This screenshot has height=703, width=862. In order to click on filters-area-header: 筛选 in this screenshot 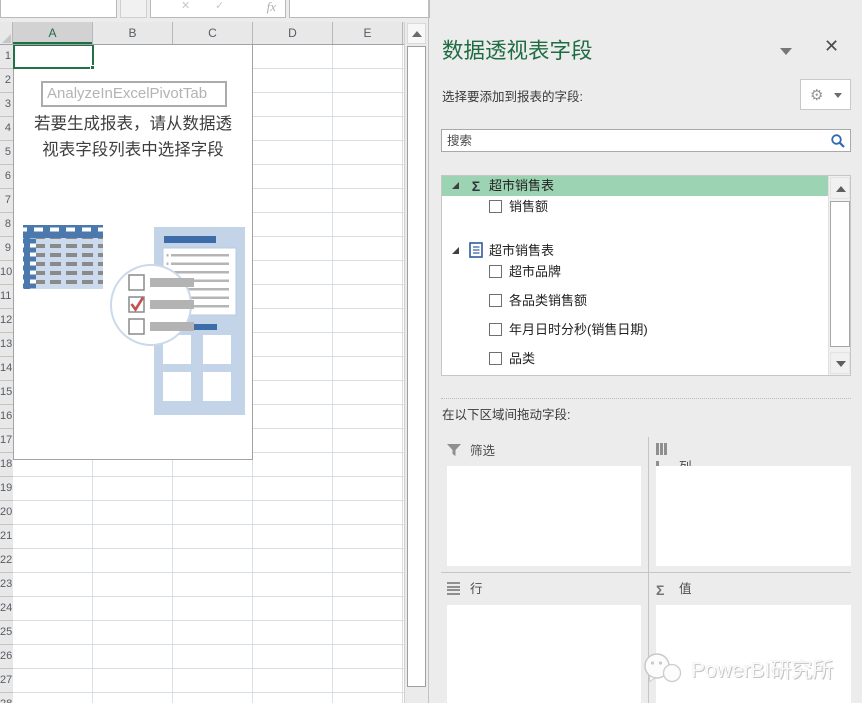, I will do `click(471, 451)`.